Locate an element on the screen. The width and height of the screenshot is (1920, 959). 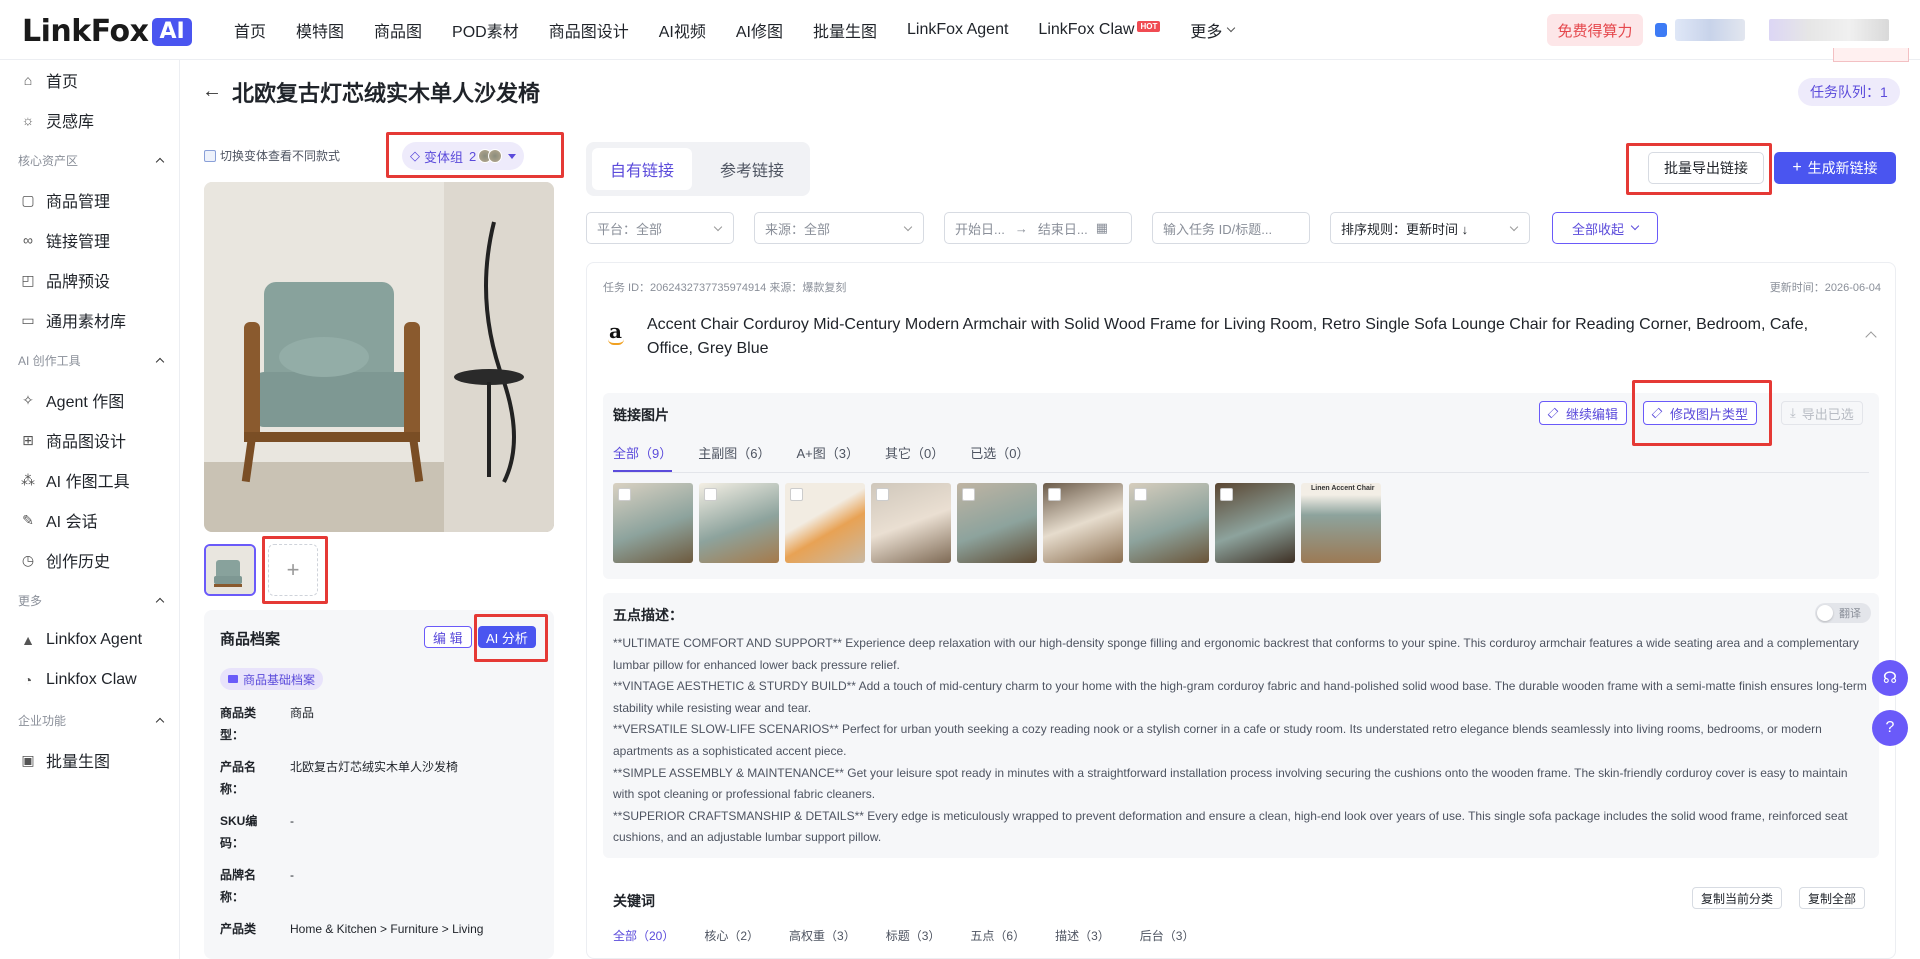
keyword-tab-title: 标题（3） is located at coordinates (913, 935).